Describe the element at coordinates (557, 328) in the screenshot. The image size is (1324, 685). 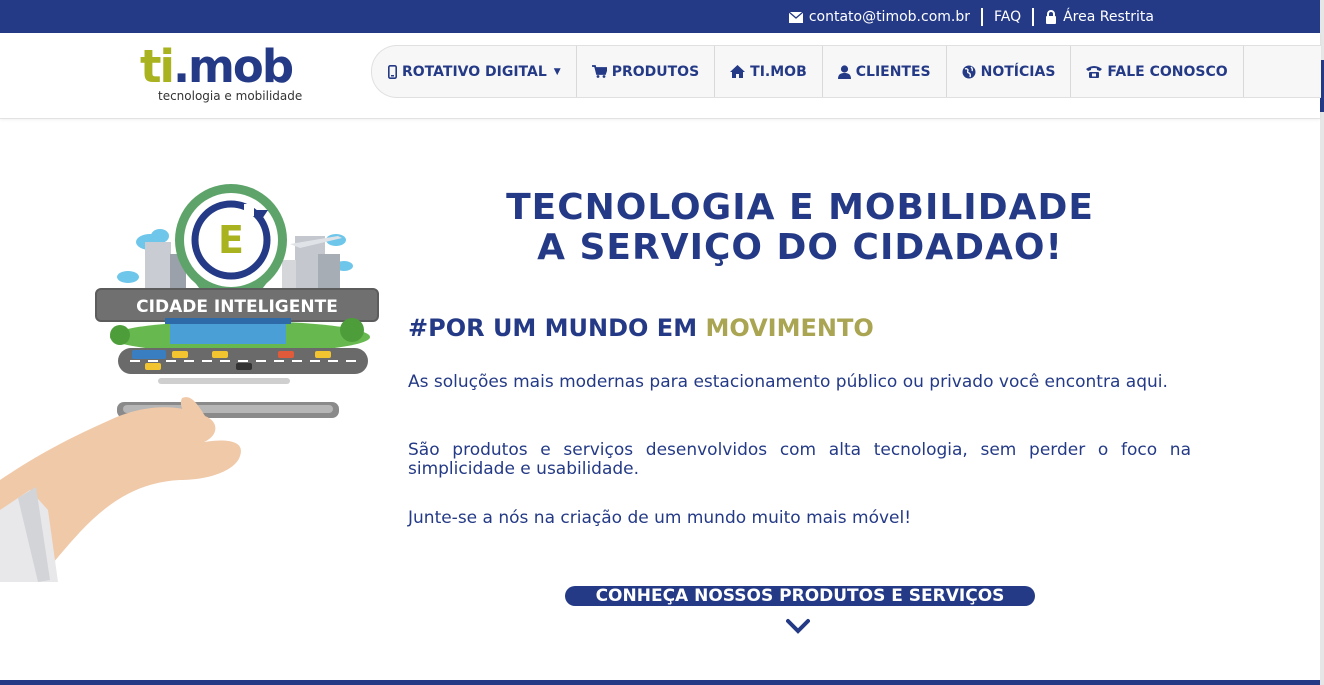
I see `hashtag-main: #POR UM MUNDO EM` at that location.